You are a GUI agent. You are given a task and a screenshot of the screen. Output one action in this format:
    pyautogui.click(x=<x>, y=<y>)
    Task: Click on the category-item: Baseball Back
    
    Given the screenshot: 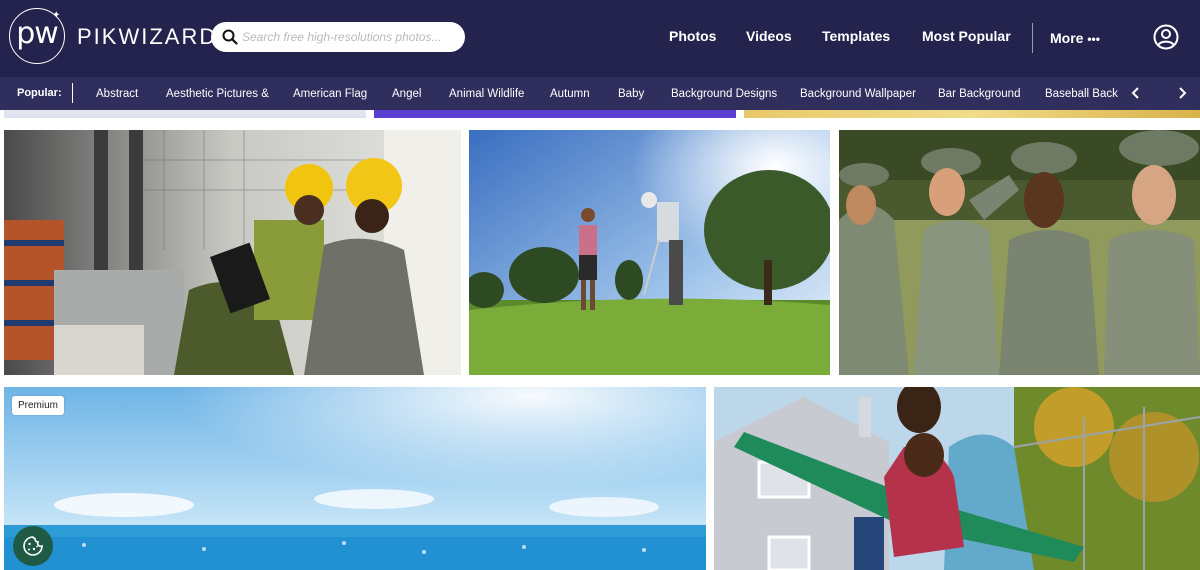 What is the action you would take?
    pyautogui.click(x=1081, y=94)
    